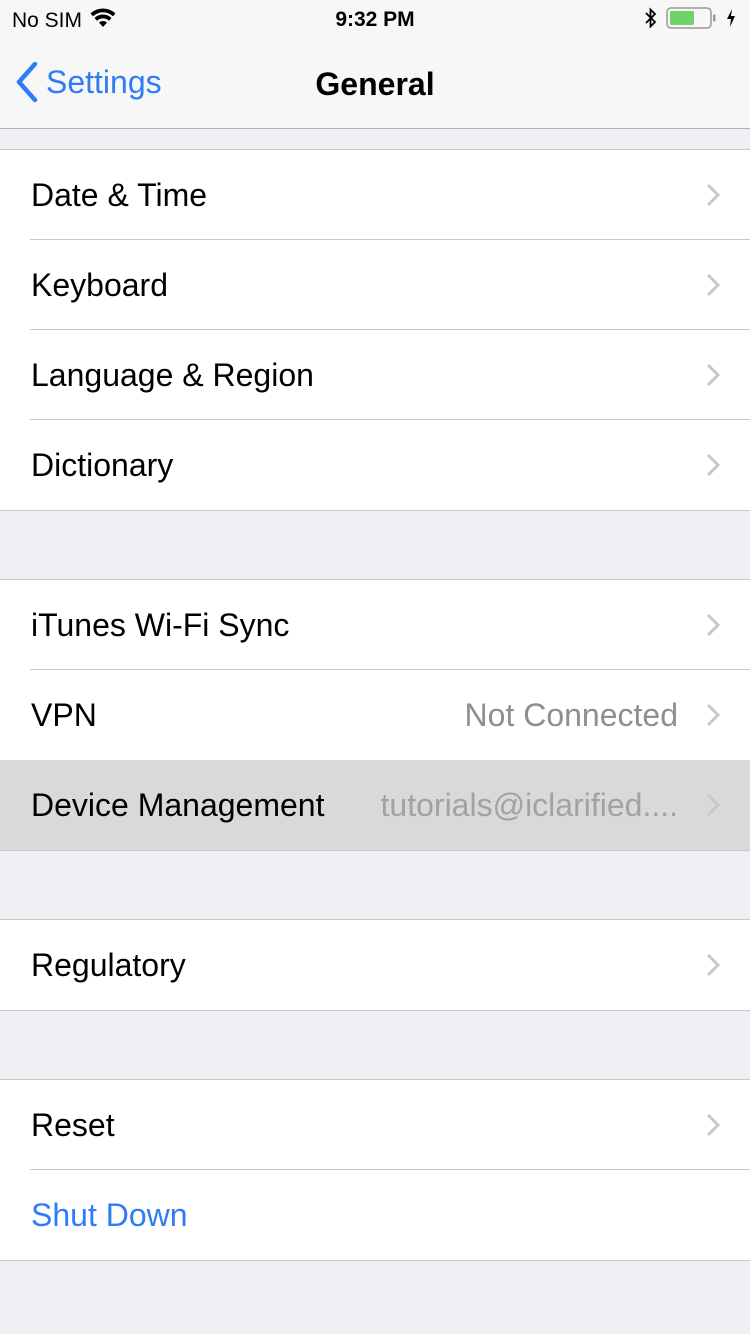  What do you see at coordinates (651, 21) in the screenshot?
I see `bluetooth-icon` at bounding box center [651, 21].